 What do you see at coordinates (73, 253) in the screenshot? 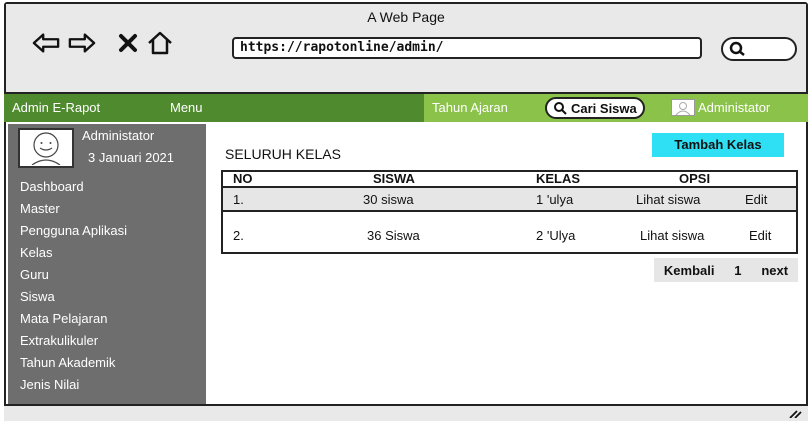
I see `sidebar-item-kelas: Kelas` at bounding box center [73, 253].